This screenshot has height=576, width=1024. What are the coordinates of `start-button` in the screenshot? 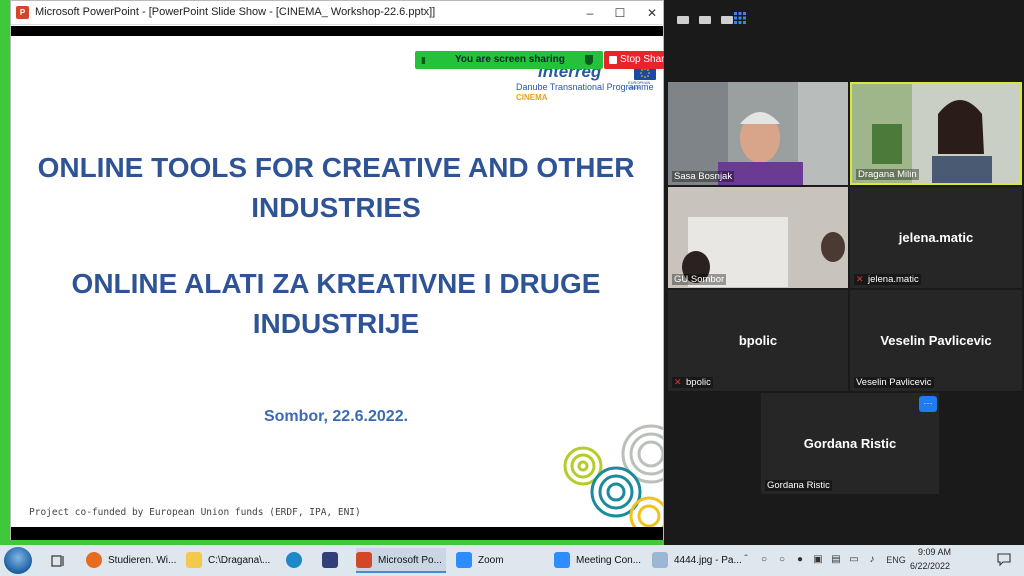 It's located at (18, 560).